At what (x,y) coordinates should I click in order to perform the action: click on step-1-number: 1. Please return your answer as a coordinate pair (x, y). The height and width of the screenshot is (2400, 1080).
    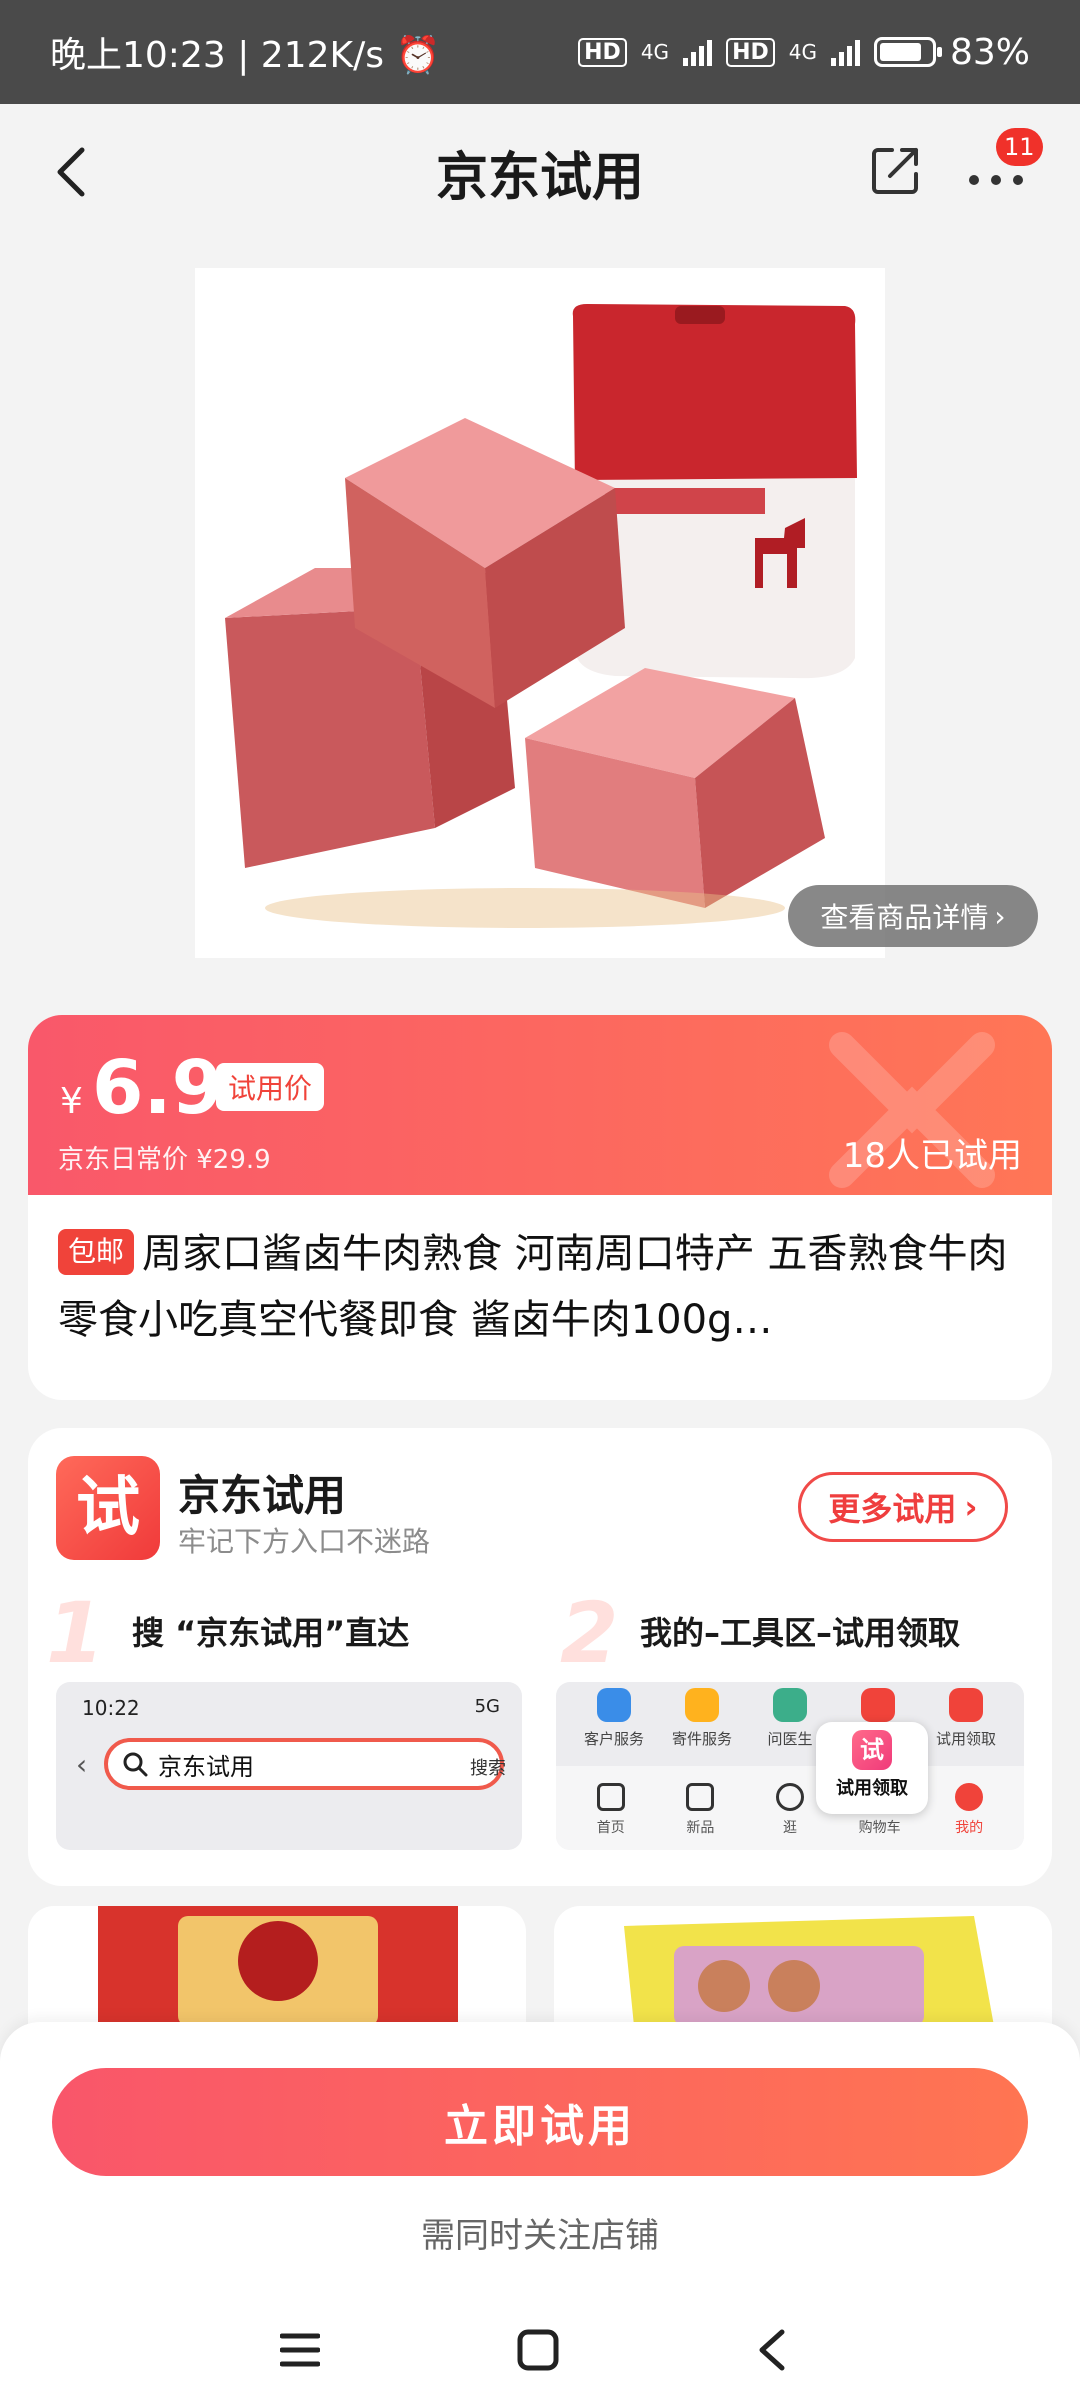
    Looking at the image, I should click on (75, 1633).